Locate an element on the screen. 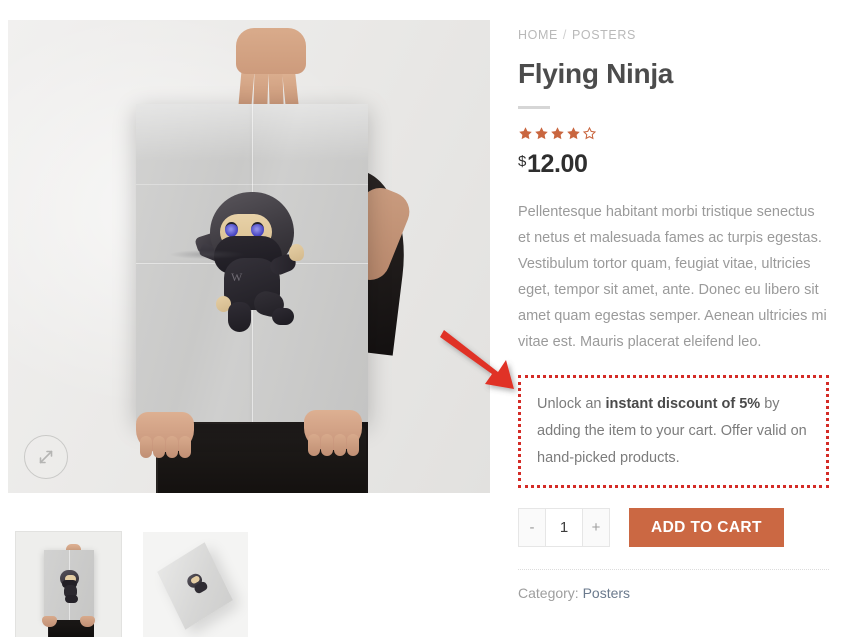  ninja-chest-logo: W is located at coordinates (237, 277).